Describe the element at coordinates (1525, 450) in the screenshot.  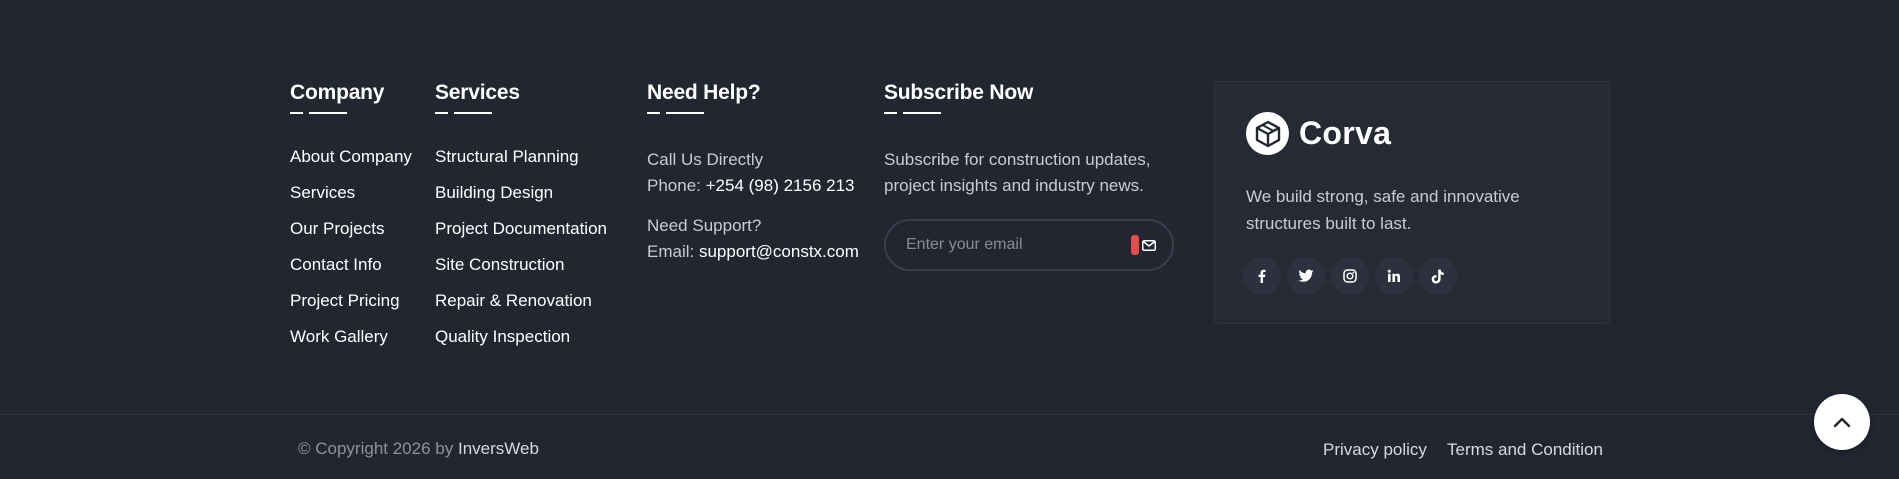
I see `terms-link: Terms and Condition` at that location.